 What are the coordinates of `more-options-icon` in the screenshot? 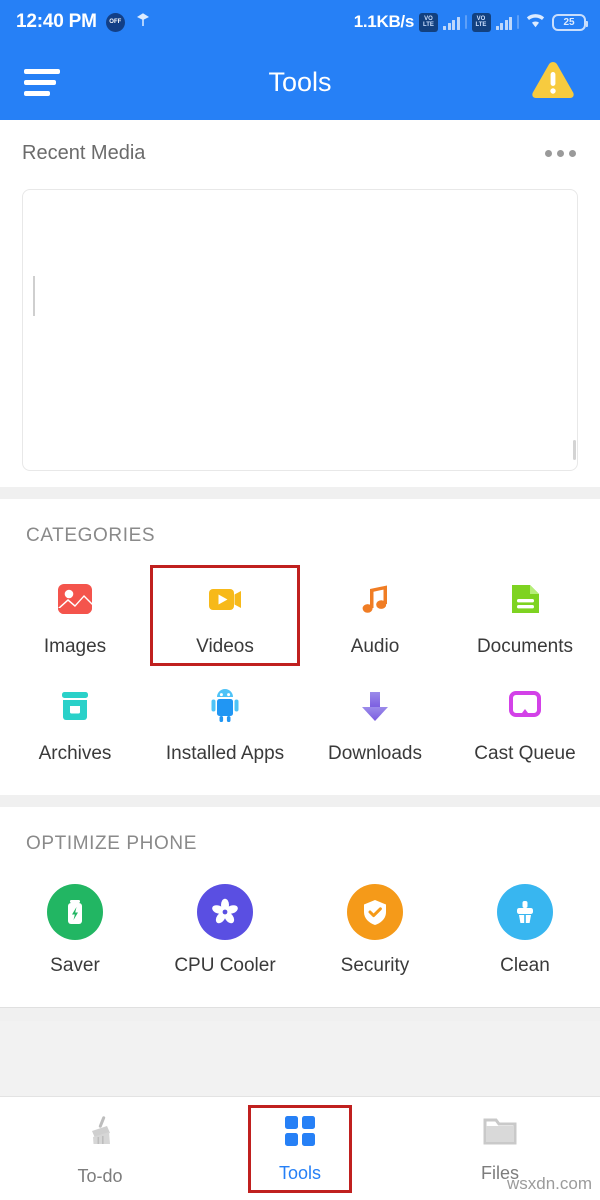 It's located at (560, 153).